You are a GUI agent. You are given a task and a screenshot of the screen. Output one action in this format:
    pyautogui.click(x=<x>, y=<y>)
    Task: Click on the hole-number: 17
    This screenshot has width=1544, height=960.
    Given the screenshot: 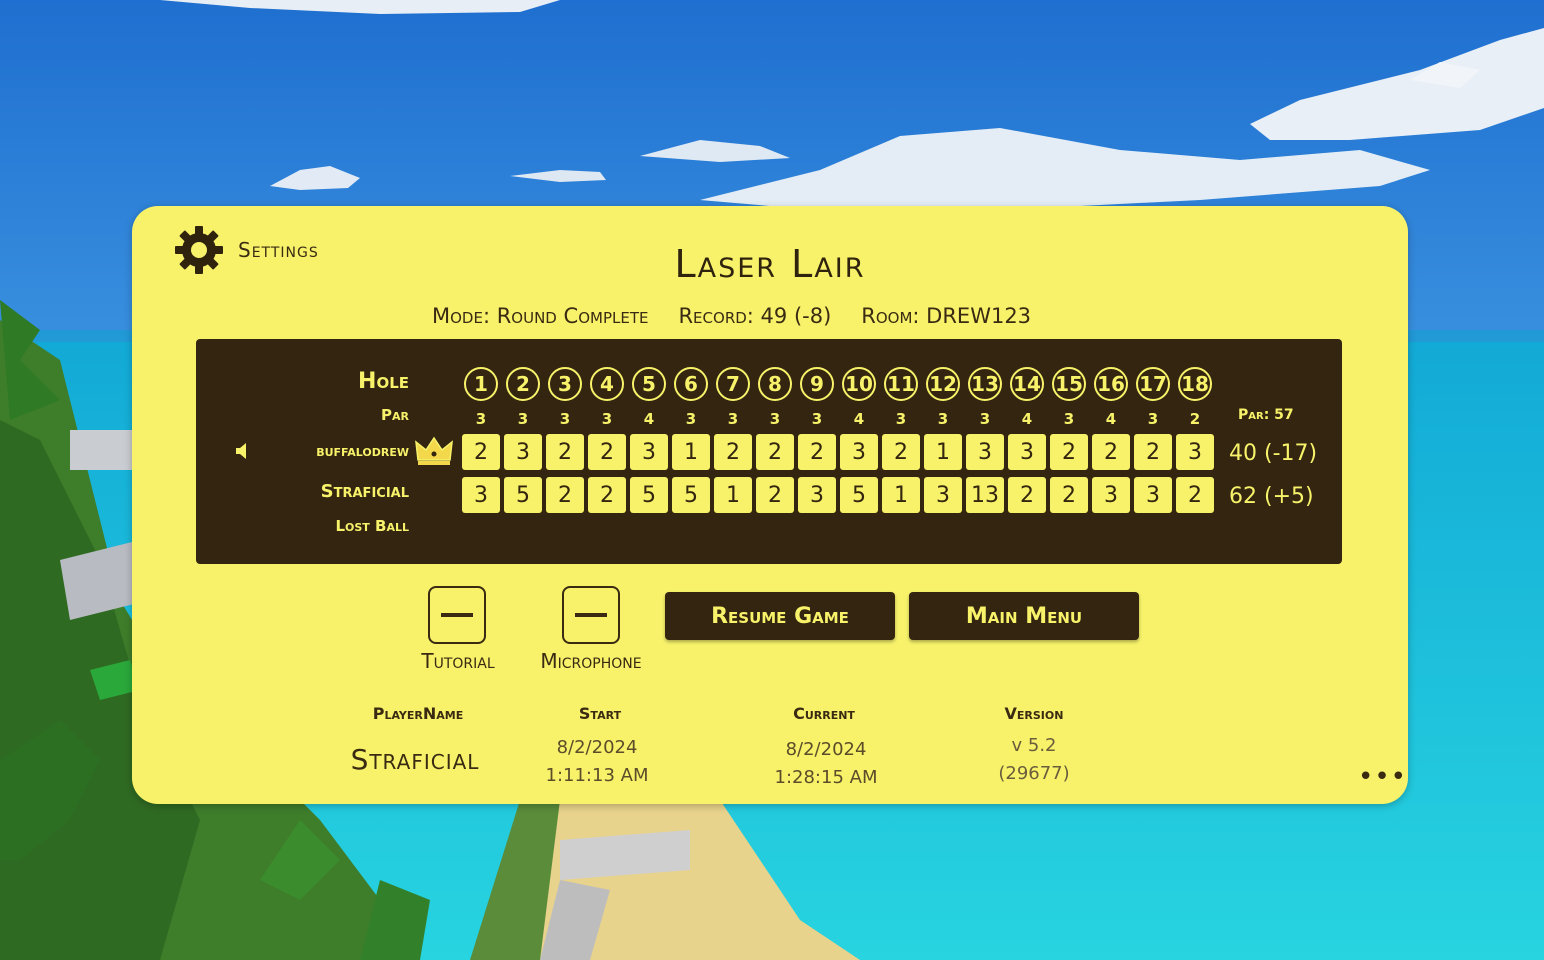 What is the action you would take?
    pyautogui.click(x=1153, y=384)
    